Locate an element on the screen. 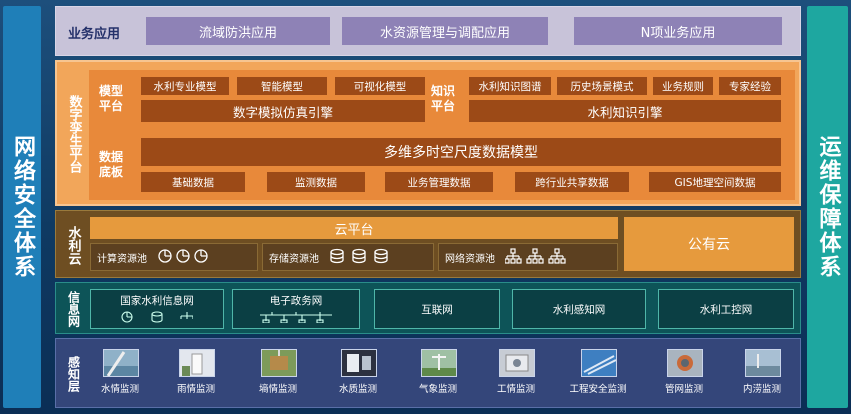 Image resolution: width=851 pixels, height=414 pixels. knowledge-engine: 水利知识引擎 is located at coordinates (625, 111).